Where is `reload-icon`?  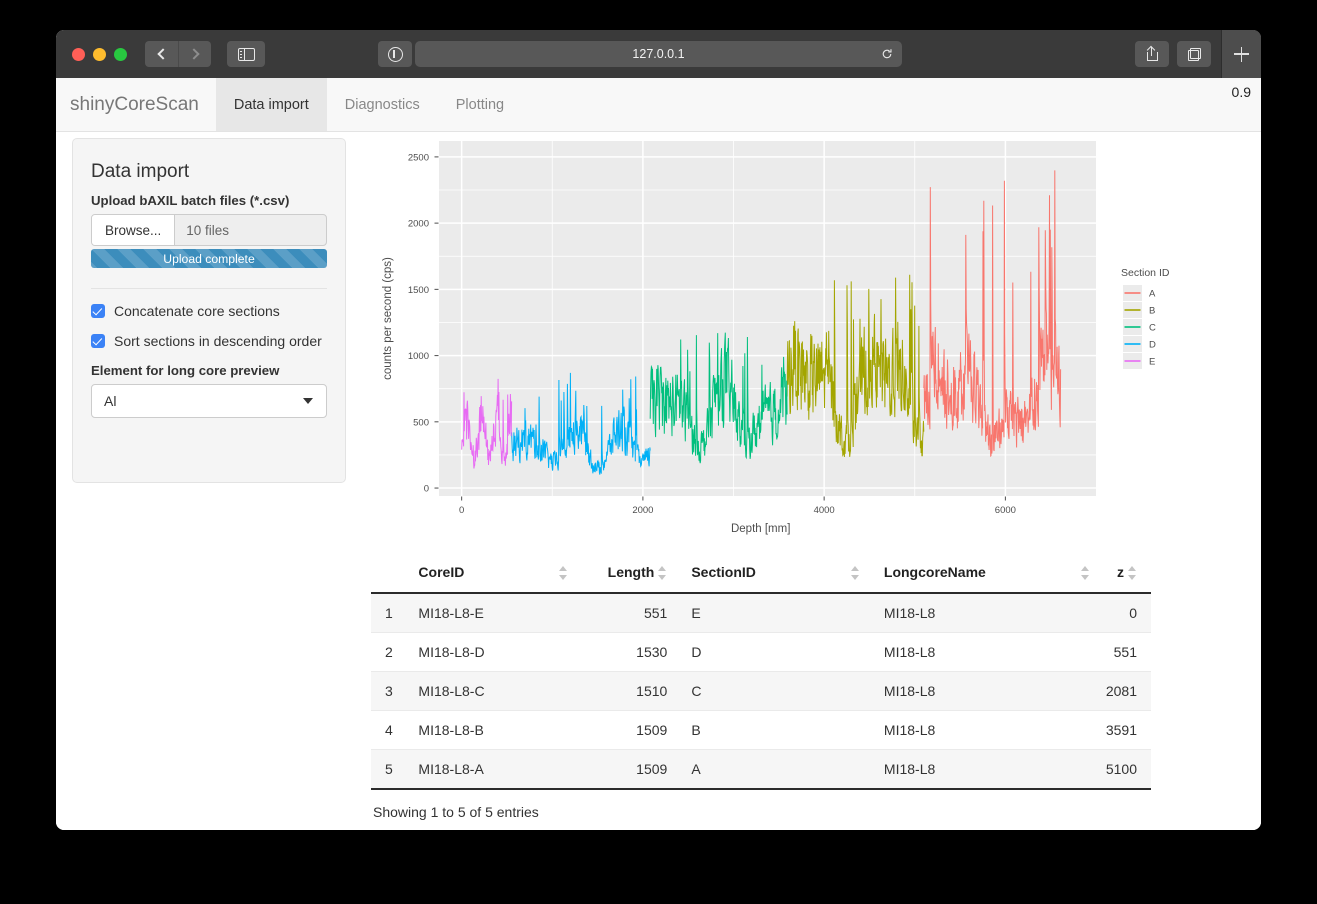
reload-icon is located at coordinates (887, 54).